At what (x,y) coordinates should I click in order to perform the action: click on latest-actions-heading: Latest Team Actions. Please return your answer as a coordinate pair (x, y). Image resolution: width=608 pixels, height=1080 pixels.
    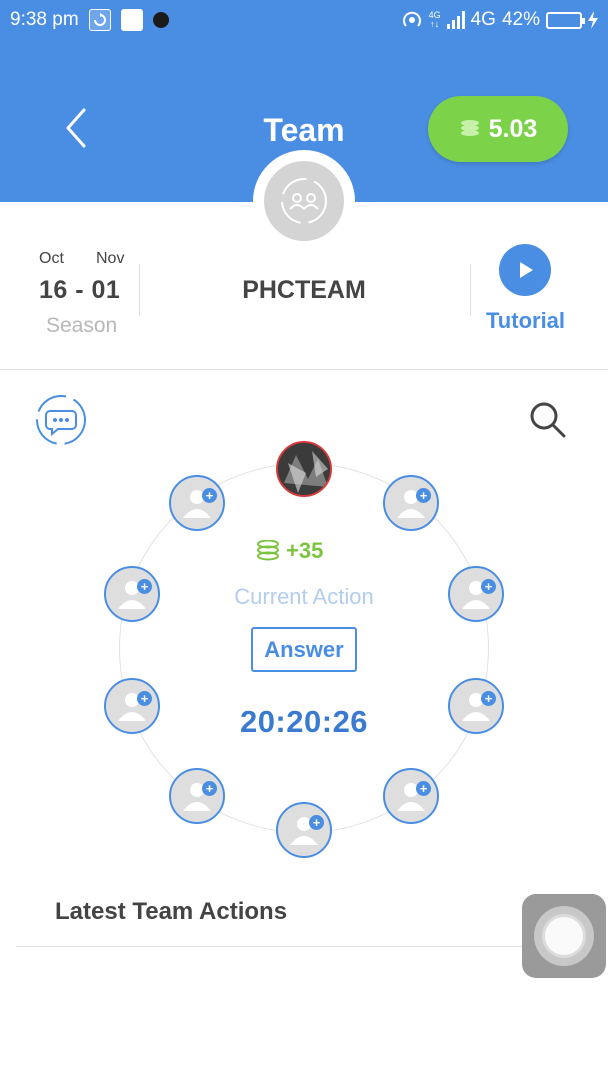
    Looking at the image, I should click on (171, 911).